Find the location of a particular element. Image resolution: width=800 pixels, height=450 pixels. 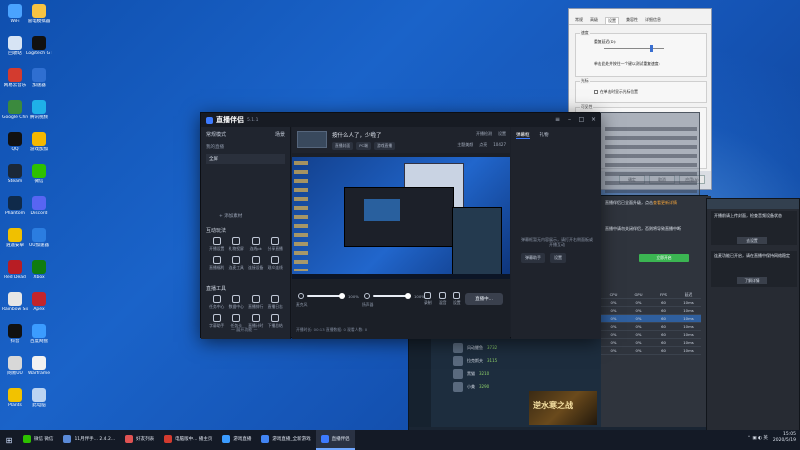

mixer-control: 混音 is located at coordinates (443, 299).